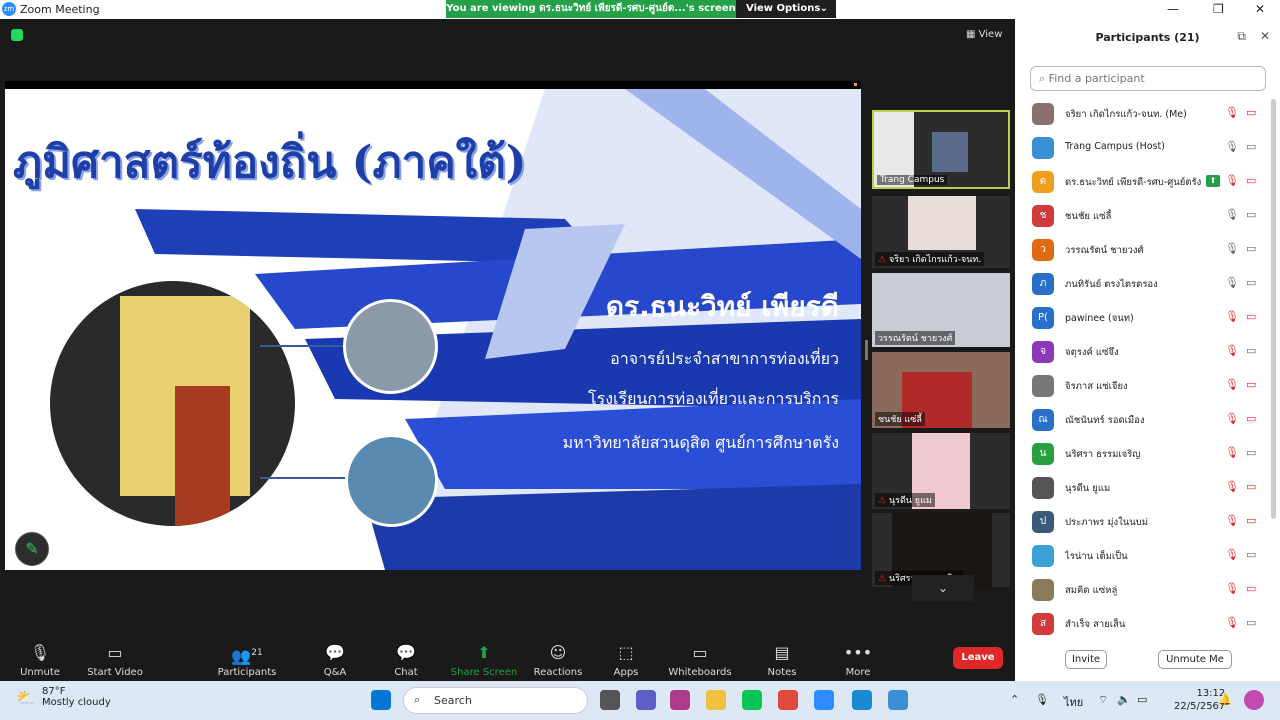 This screenshot has width=1280, height=720. Describe the element at coordinates (1103, 700) in the screenshot. I see `wifi-icon: ⌔` at that location.